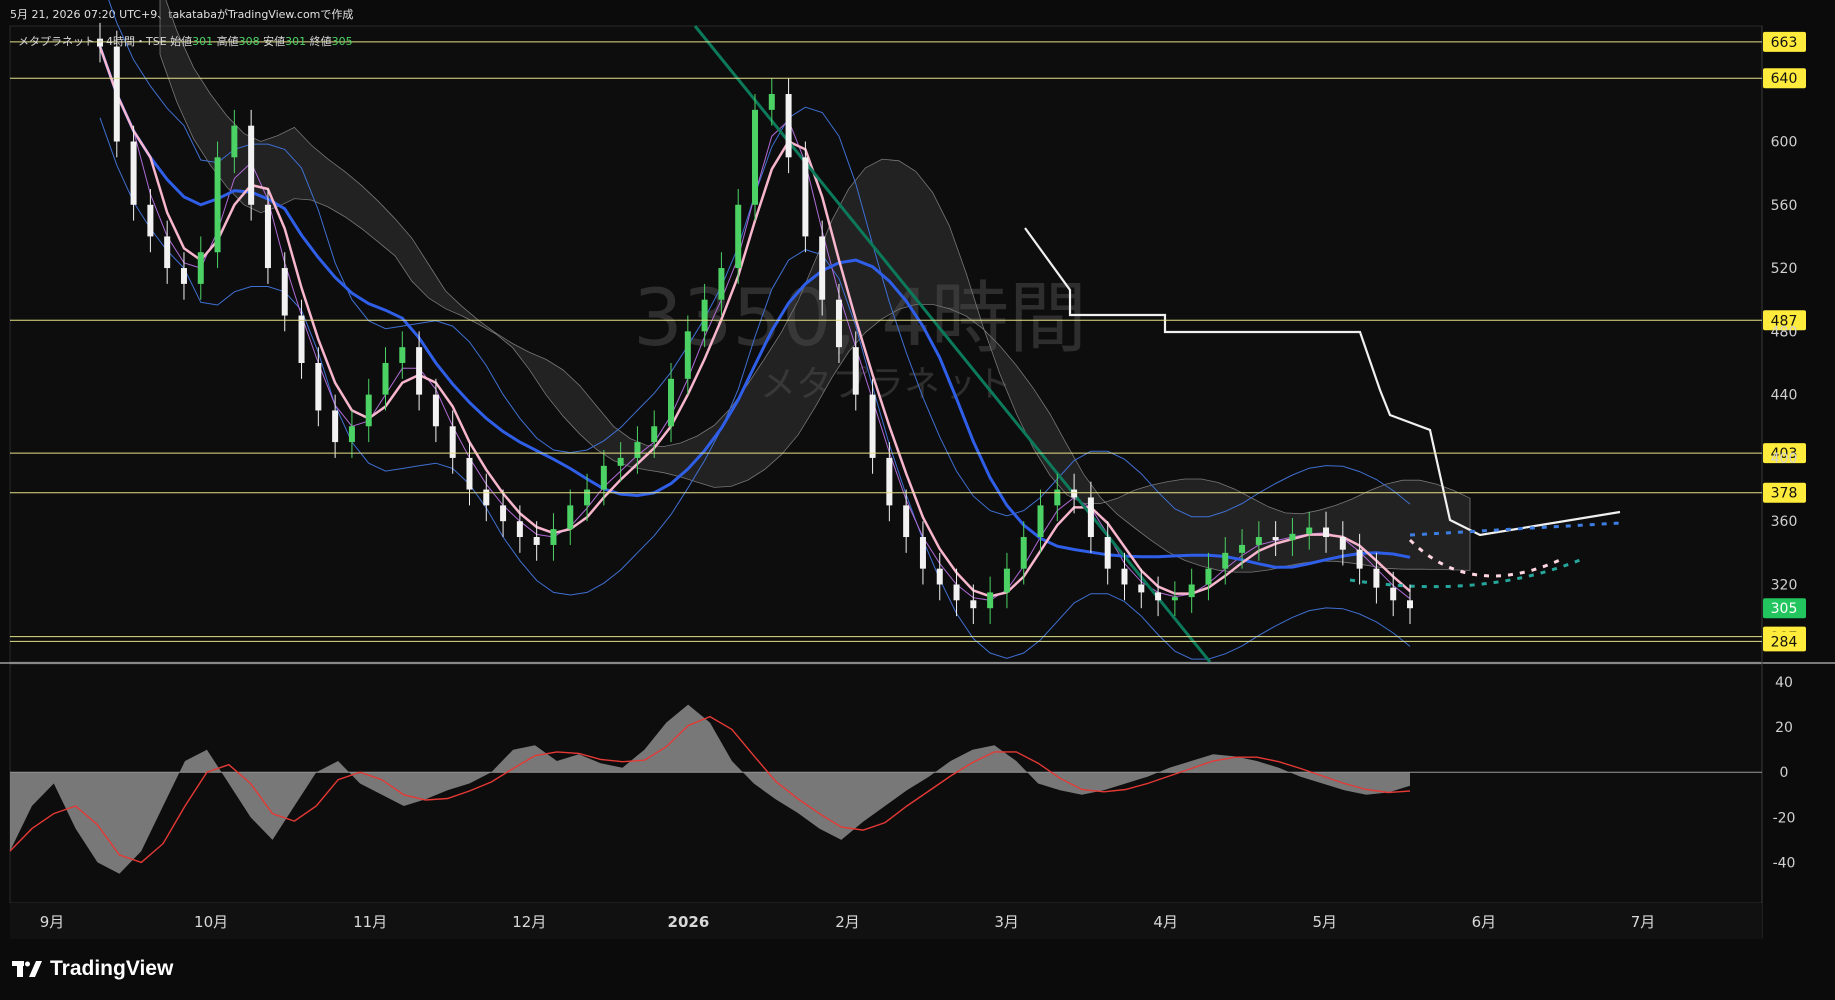 Image resolution: width=1835 pixels, height=1000 pixels. What do you see at coordinates (249, 41) in the screenshot?
I see `high-value: 308` at bounding box center [249, 41].